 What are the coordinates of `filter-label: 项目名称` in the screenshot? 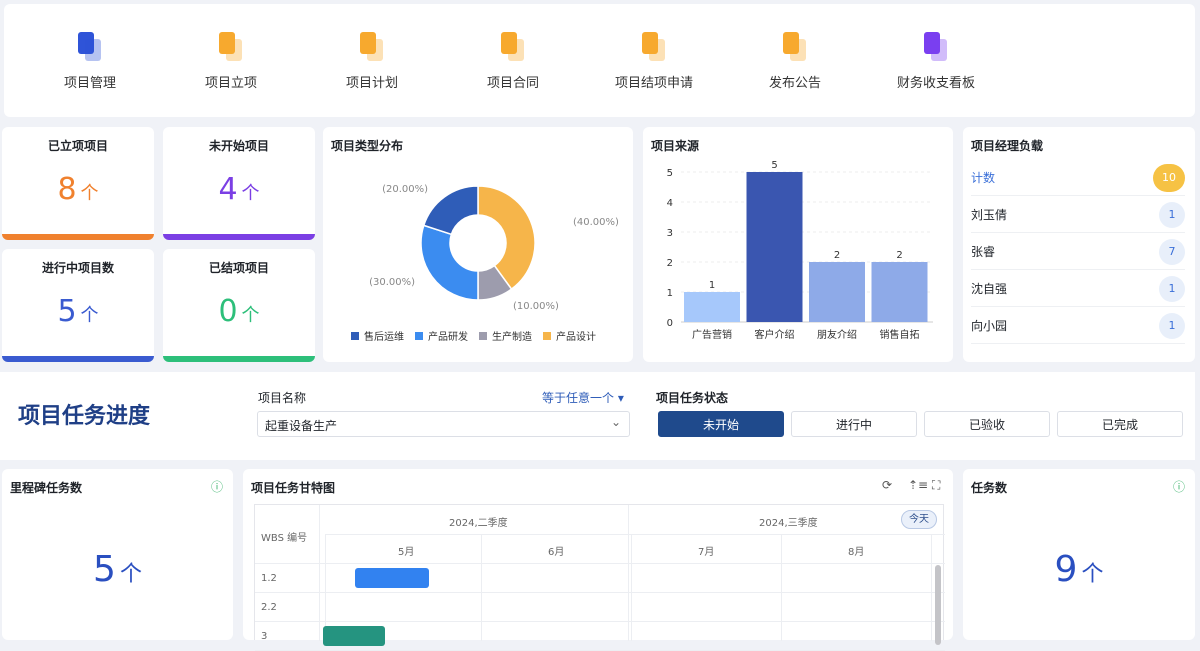 It's located at (282, 398).